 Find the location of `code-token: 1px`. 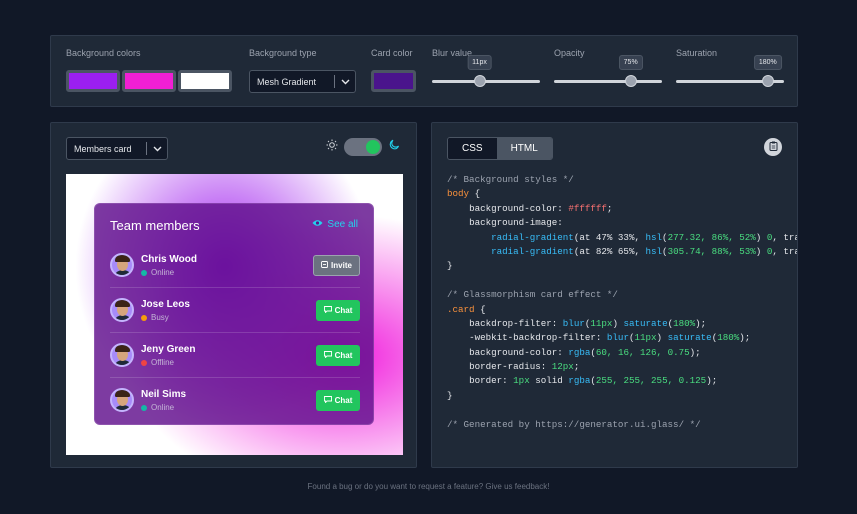

code-token: 1px is located at coordinates (521, 381).